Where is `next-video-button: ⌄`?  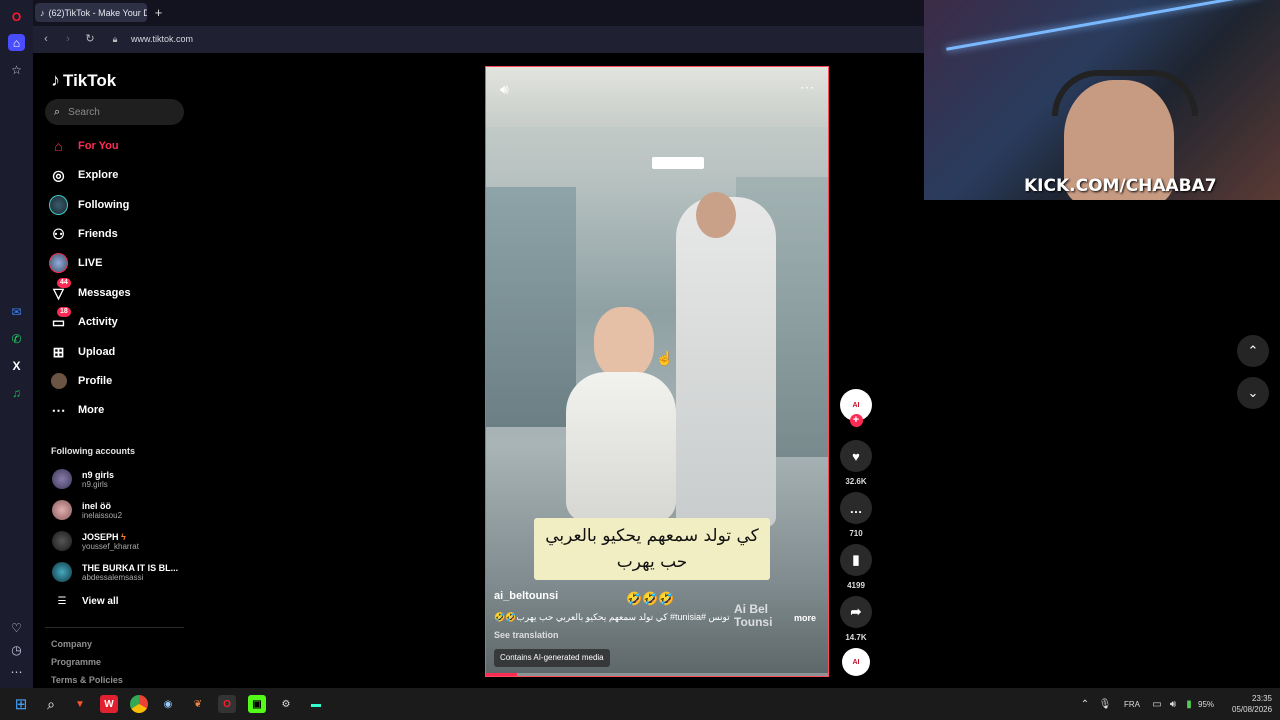
next-video-button: ⌄ is located at coordinates (1253, 393).